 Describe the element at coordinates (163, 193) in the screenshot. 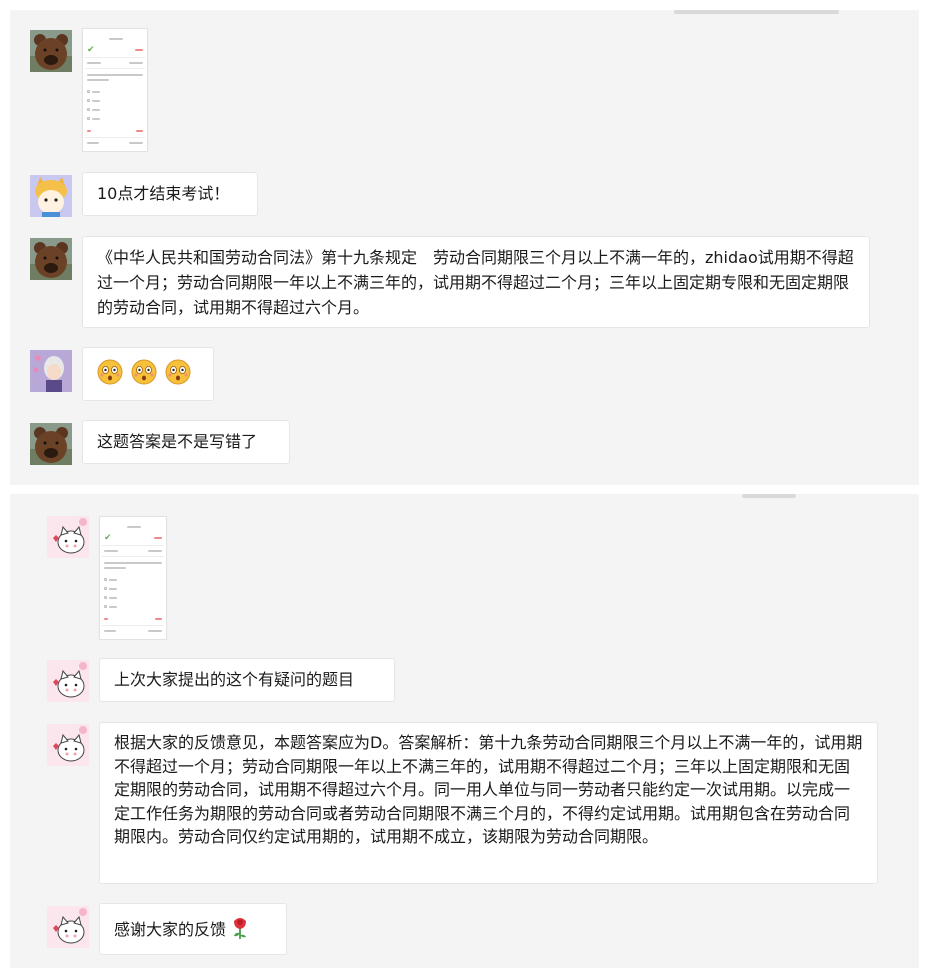

I see `message-text: 10点才结束考试！` at that location.